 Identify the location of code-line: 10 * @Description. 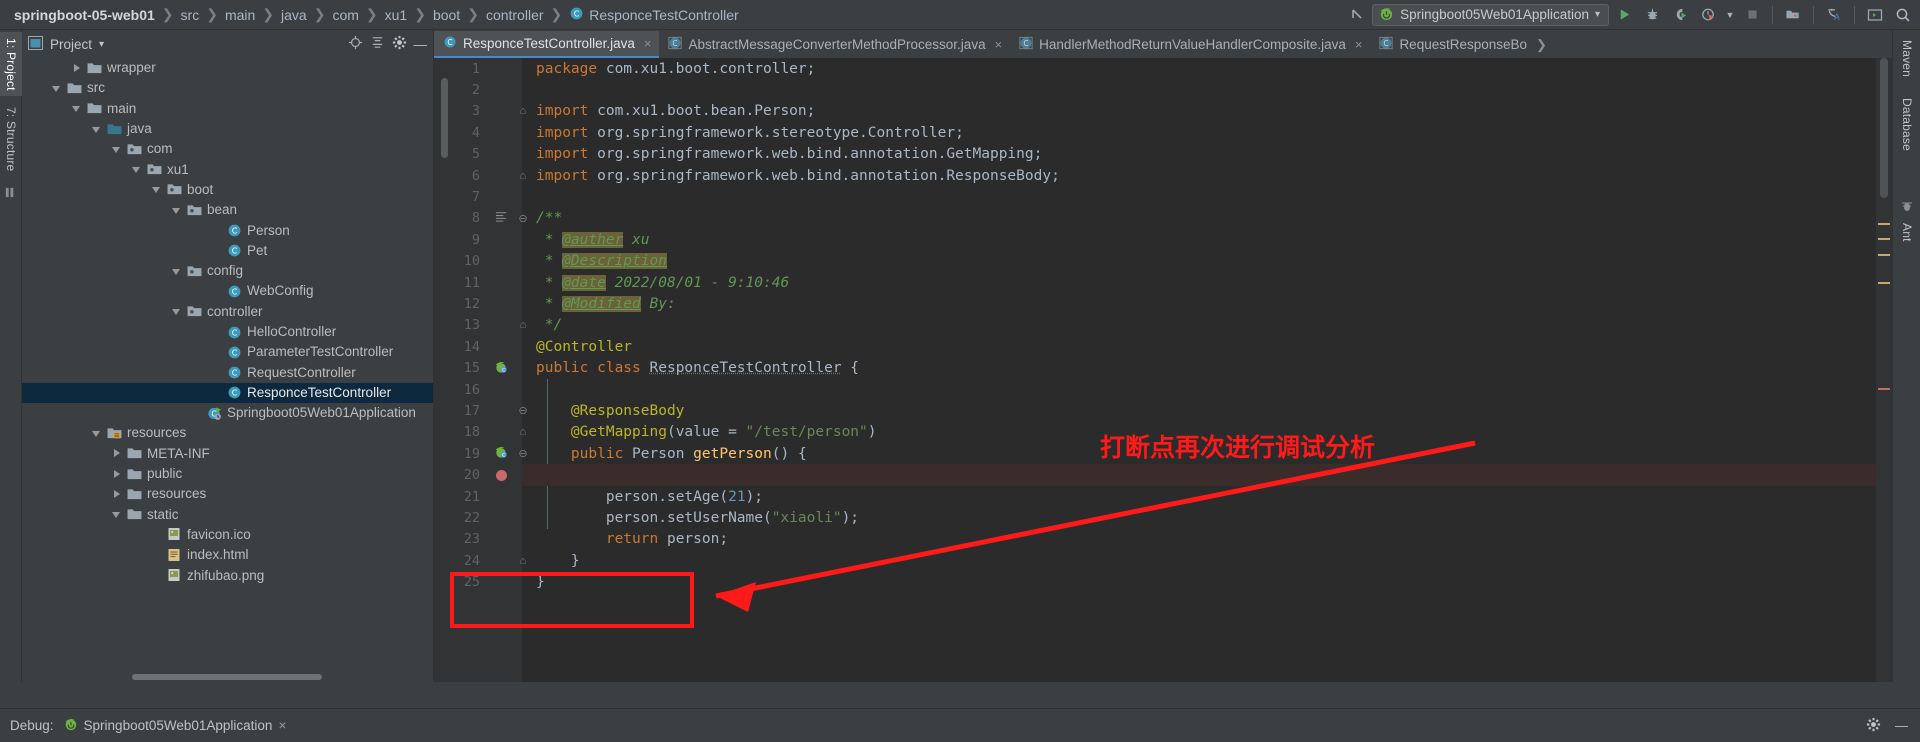
(1163, 261).